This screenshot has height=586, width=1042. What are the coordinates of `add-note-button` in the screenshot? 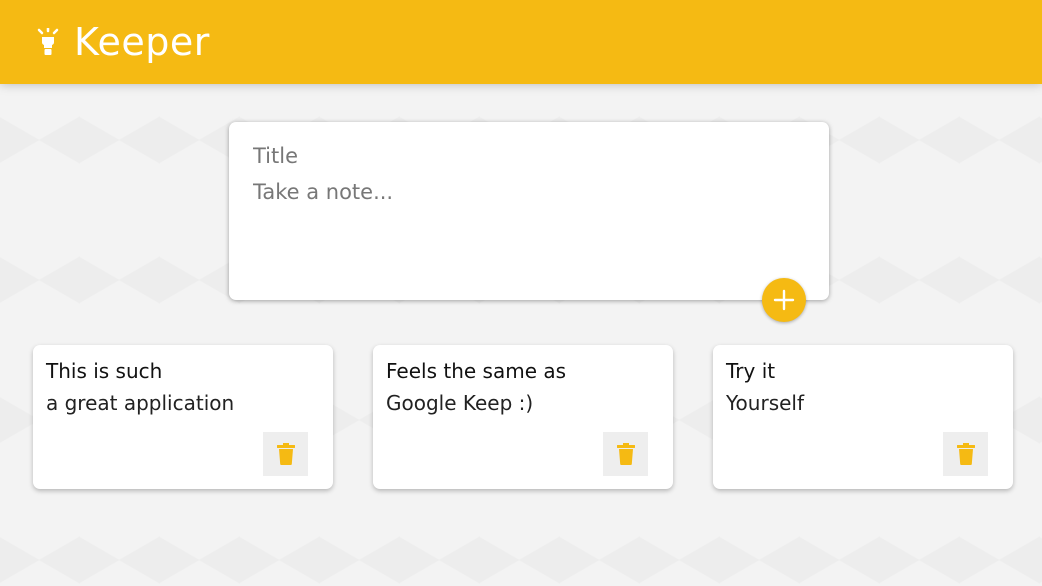 It's located at (784, 300).